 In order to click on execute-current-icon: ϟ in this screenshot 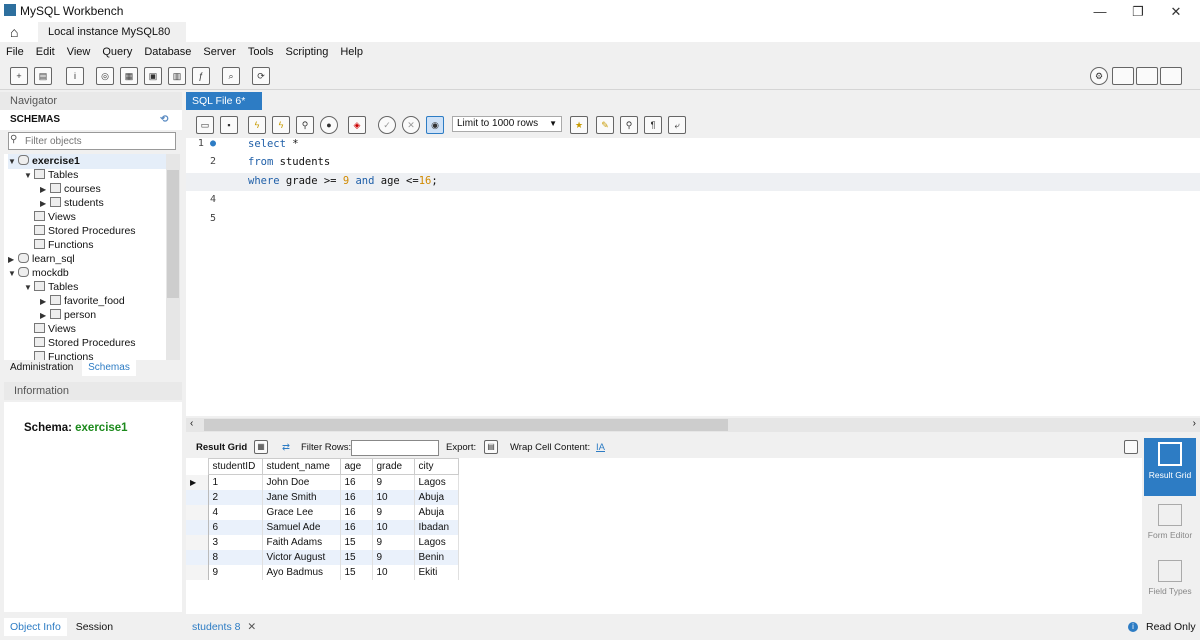, I will do `click(281, 125)`.